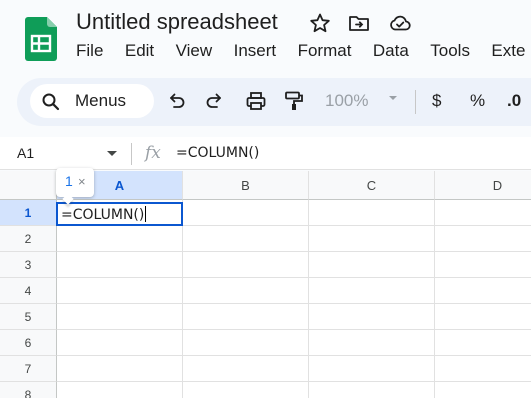  I want to click on active-cell-value: =COLUMN(), so click(103, 215).